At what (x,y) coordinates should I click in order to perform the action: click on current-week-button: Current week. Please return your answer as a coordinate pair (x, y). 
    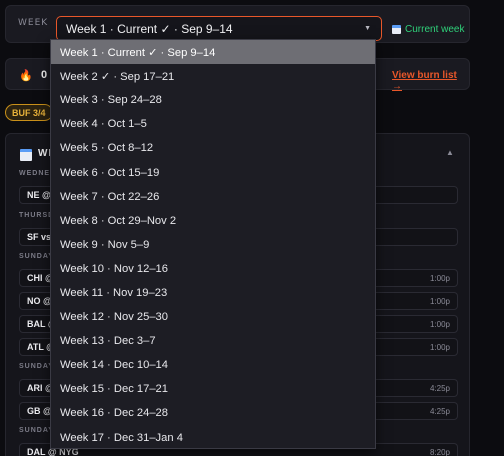
    Looking at the image, I should click on (428, 29).